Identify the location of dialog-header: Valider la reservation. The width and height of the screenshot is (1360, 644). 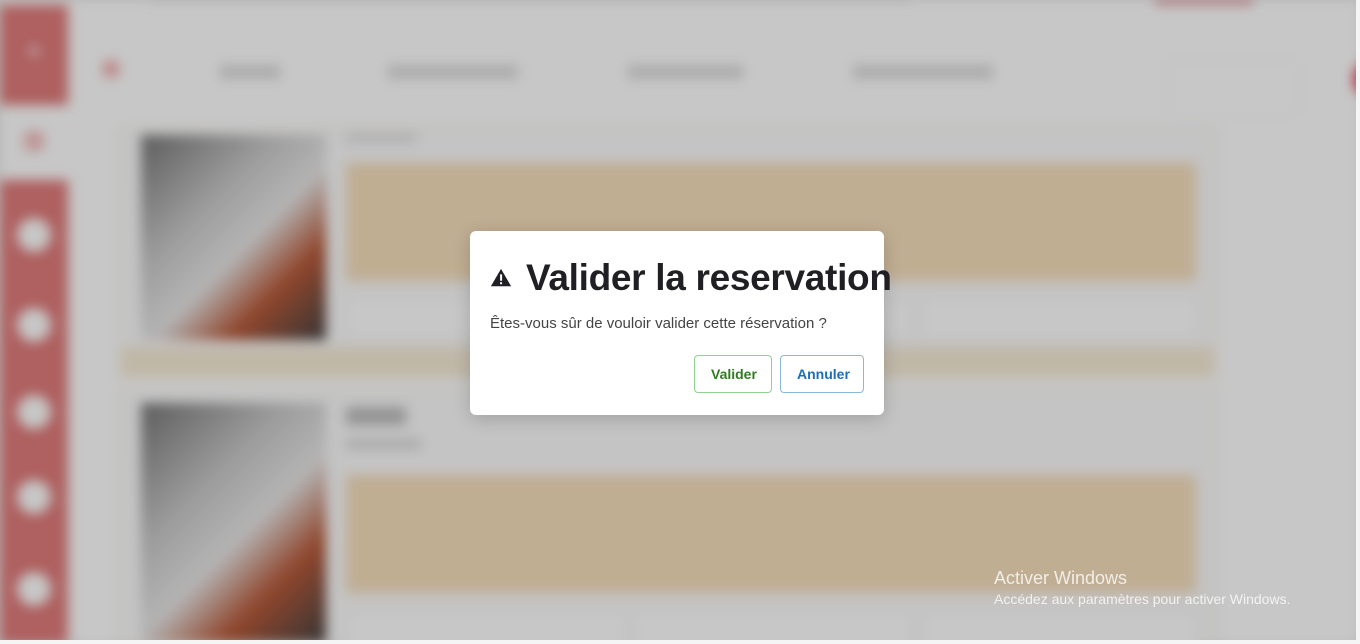
(691, 278).